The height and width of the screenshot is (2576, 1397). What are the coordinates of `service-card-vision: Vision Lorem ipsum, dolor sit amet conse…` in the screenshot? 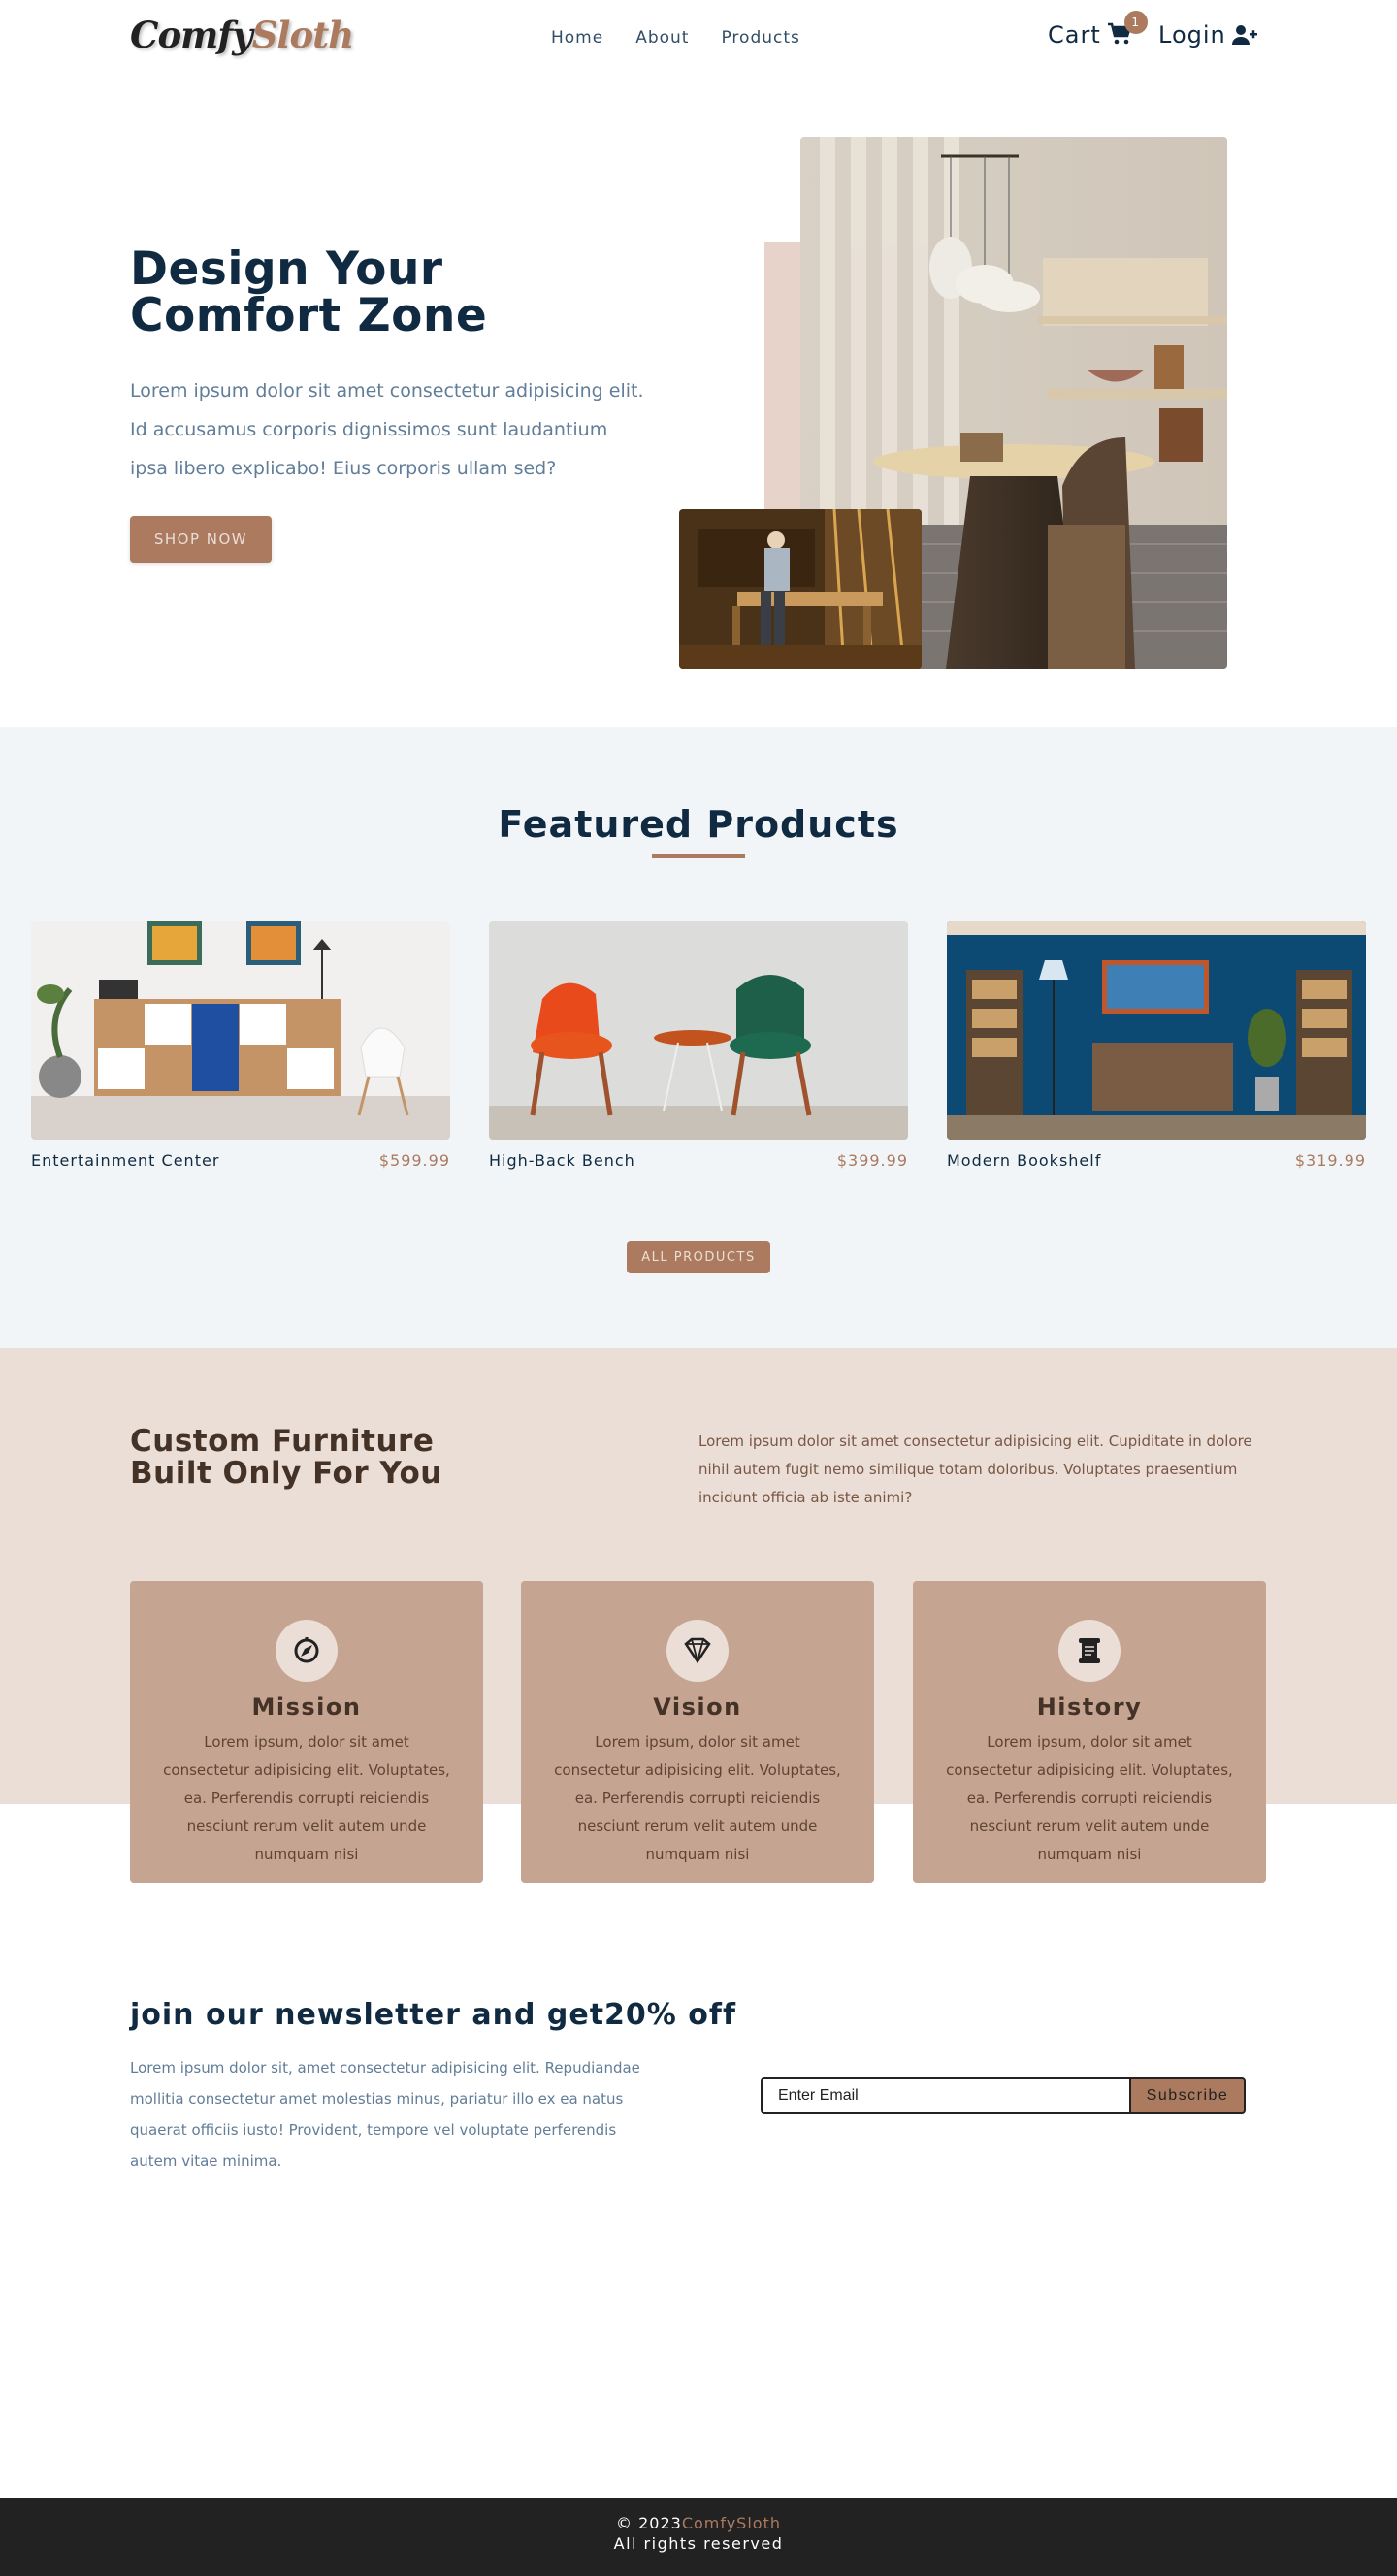 It's located at (697, 1732).